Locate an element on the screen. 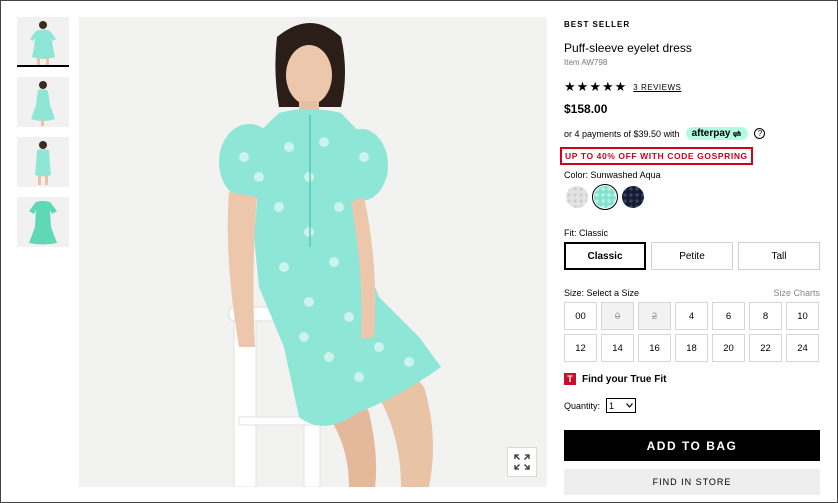  swatch-white is located at coordinates (577, 197).